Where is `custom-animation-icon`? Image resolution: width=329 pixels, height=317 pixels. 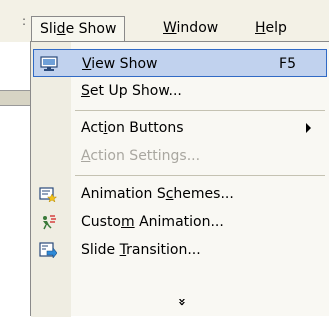 custom-animation-icon is located at coordinates (48, 222).